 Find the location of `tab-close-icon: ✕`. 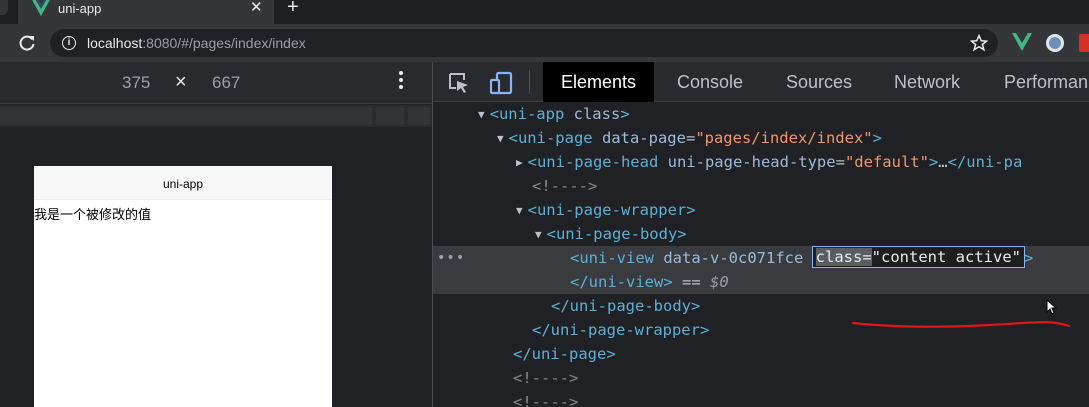

tab-close-icon: ✕ is located at coordinates (256, 8).